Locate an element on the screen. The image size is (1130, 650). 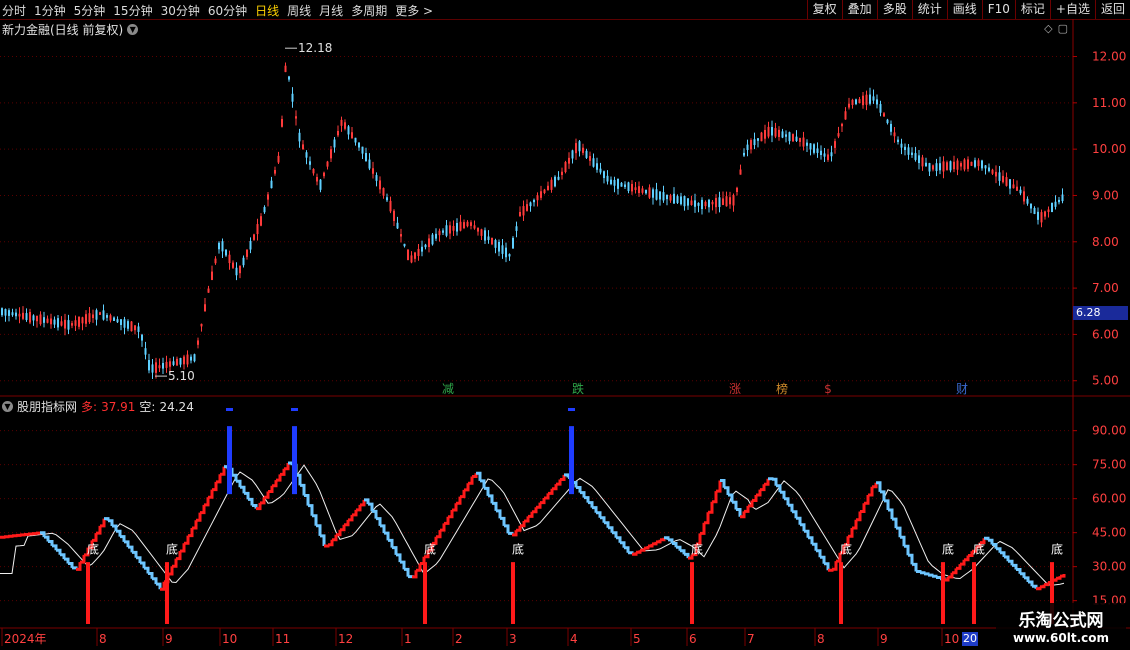
xaxis-label: 5 is located at coordinates (637, 639).